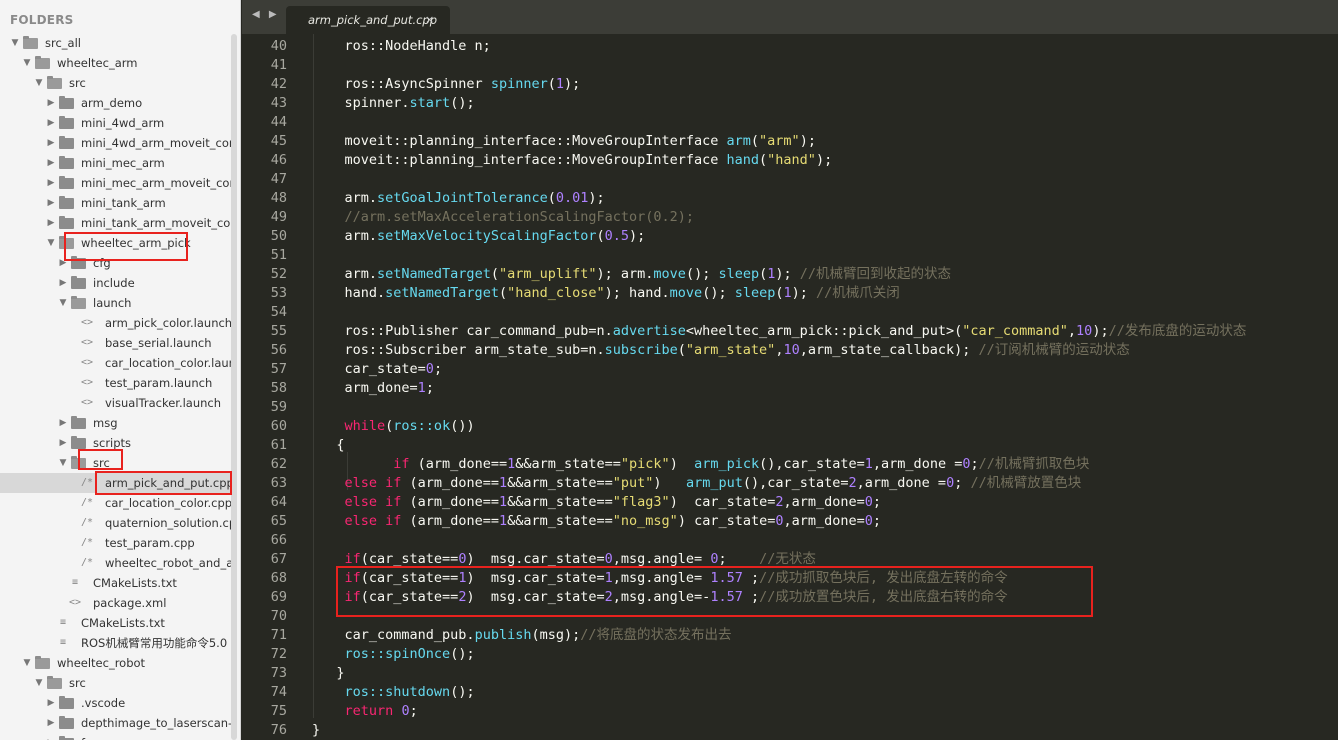 The image size is (1338, 740). I want to click on code-line: ros::spinOnce();, so click(409, 654).